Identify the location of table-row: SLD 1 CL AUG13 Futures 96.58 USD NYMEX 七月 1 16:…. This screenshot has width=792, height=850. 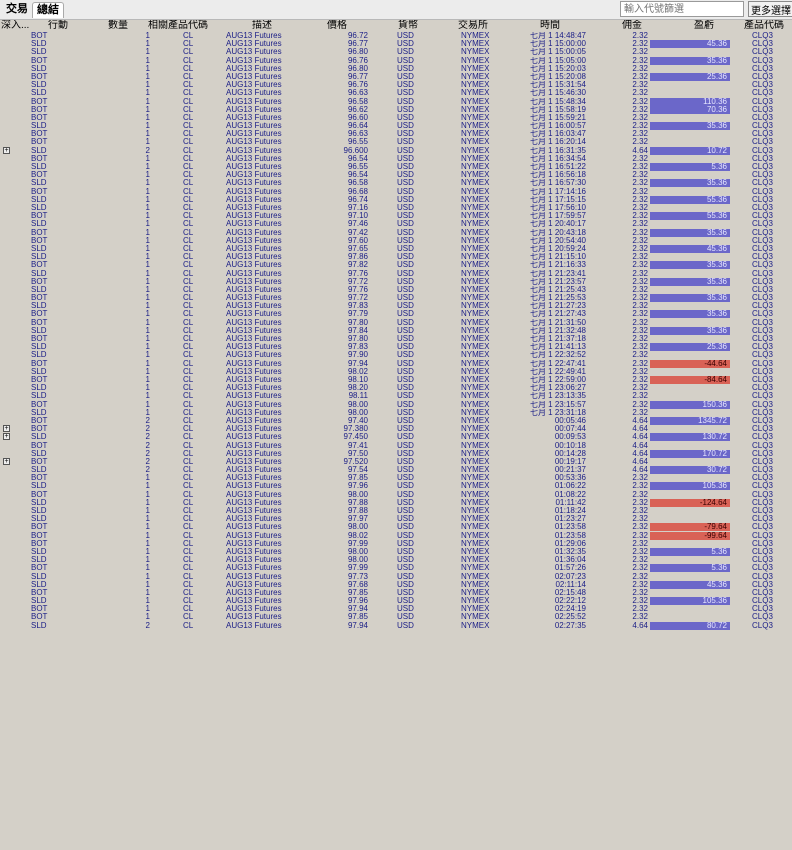
(396, 183).